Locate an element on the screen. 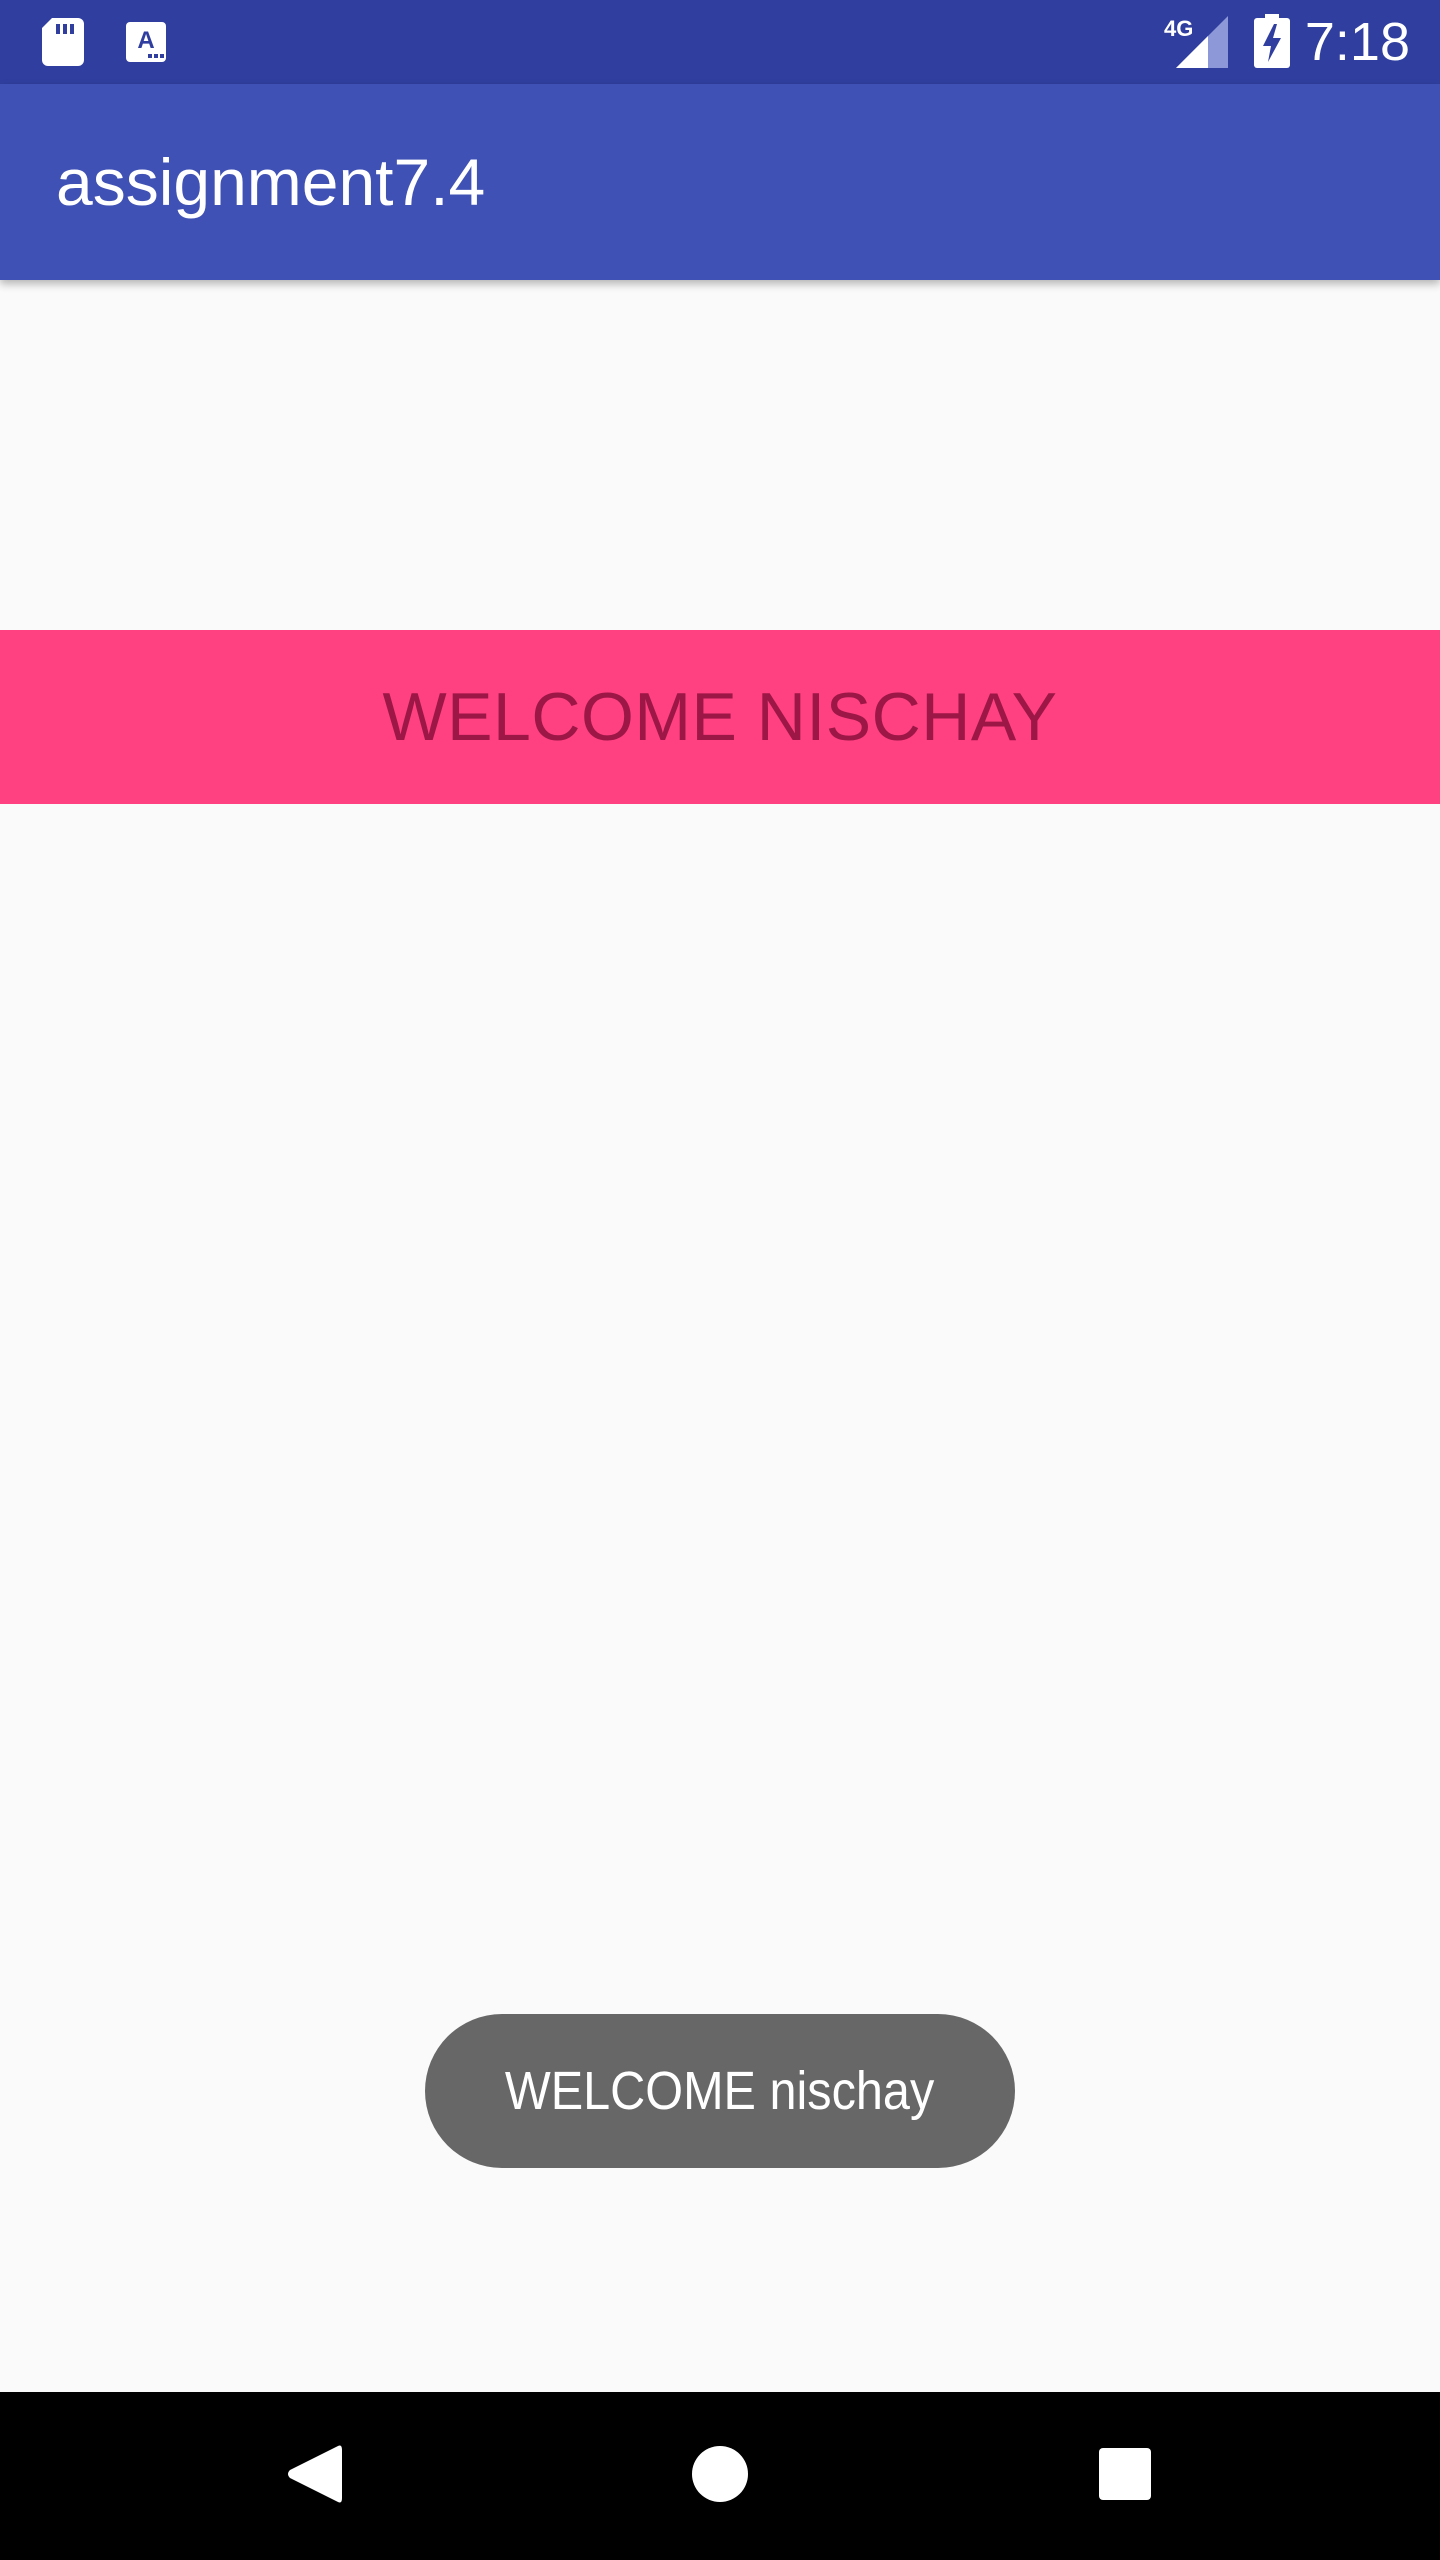 Image resolution: width=1440 pixels, height=2560 pixels. toast-message: WELCOME nischay is located at coordinates (720, 2091).